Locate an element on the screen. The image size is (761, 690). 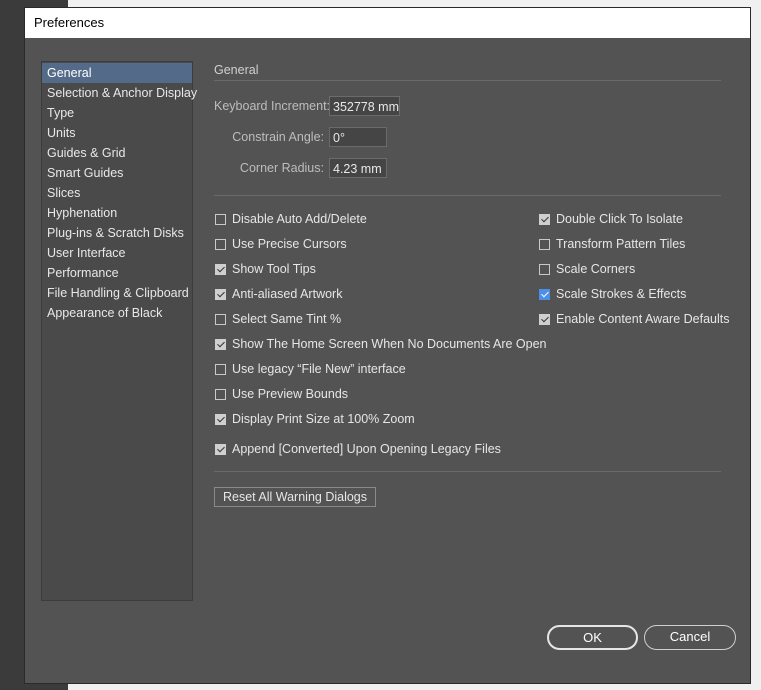
keyboard-increment-row: Keyboard Increment: 352778 mm is located at coordinates (307, 106).